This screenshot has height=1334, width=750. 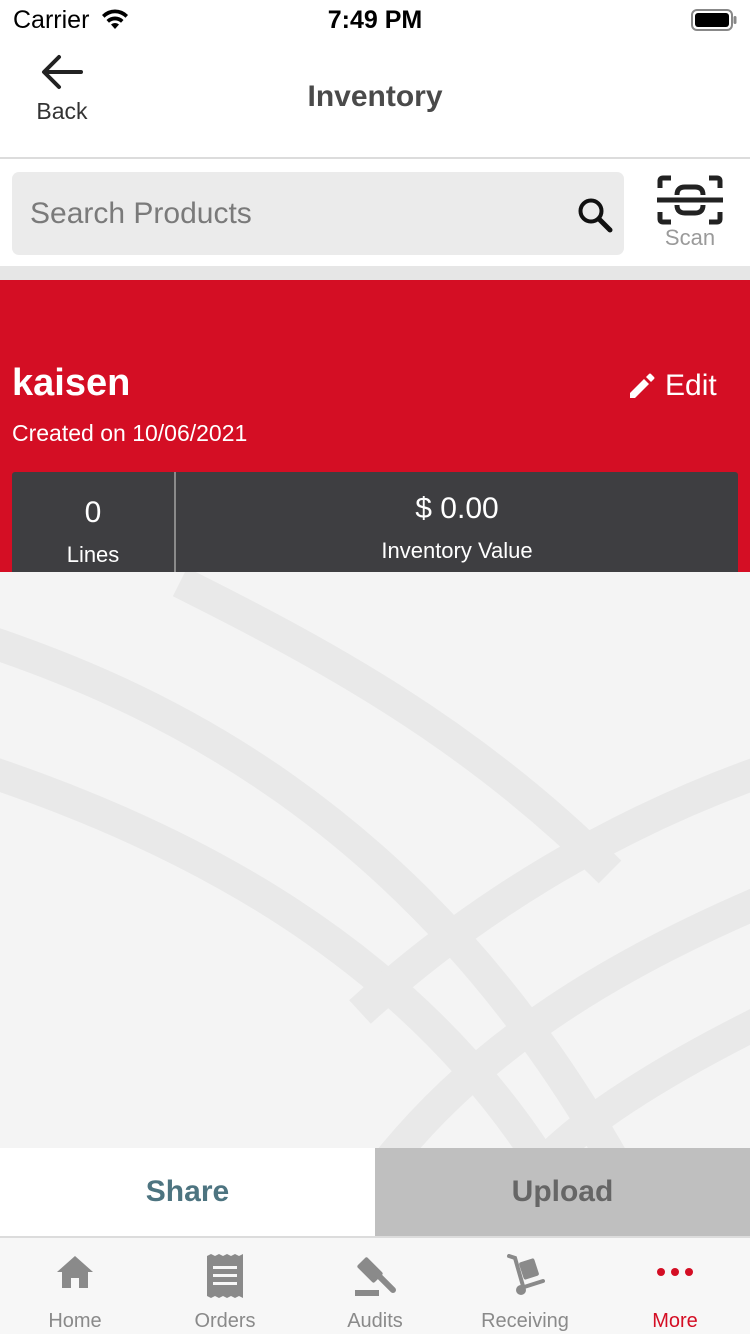 I want to click on tab-home: Home, so click(x=75, y=1286).